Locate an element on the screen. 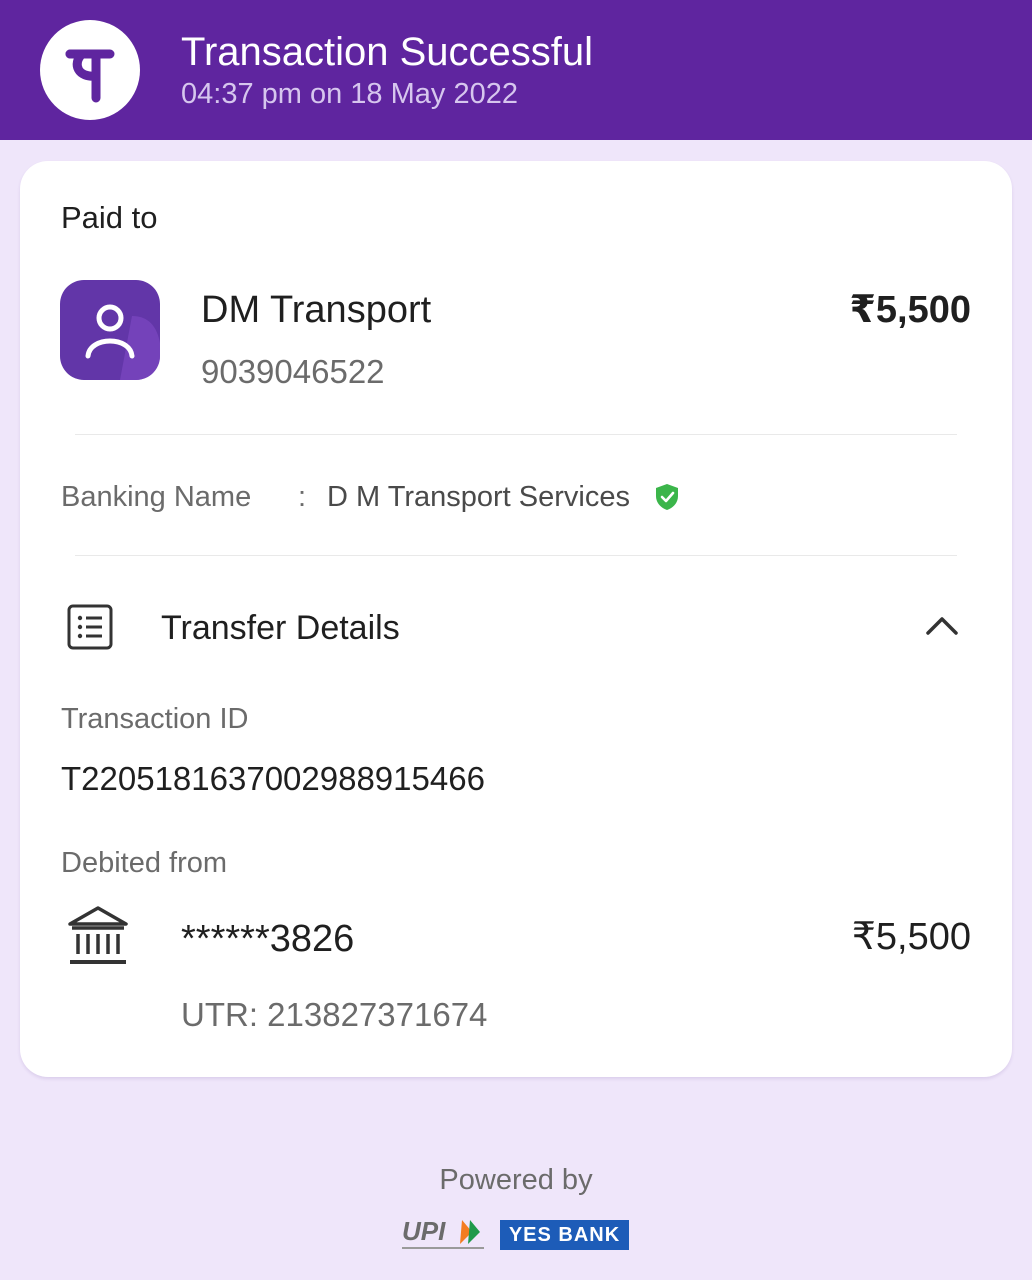 This screenshot has height=1280, width=1032. page-title: Transaction Successful is located at coordinates (387, 52).